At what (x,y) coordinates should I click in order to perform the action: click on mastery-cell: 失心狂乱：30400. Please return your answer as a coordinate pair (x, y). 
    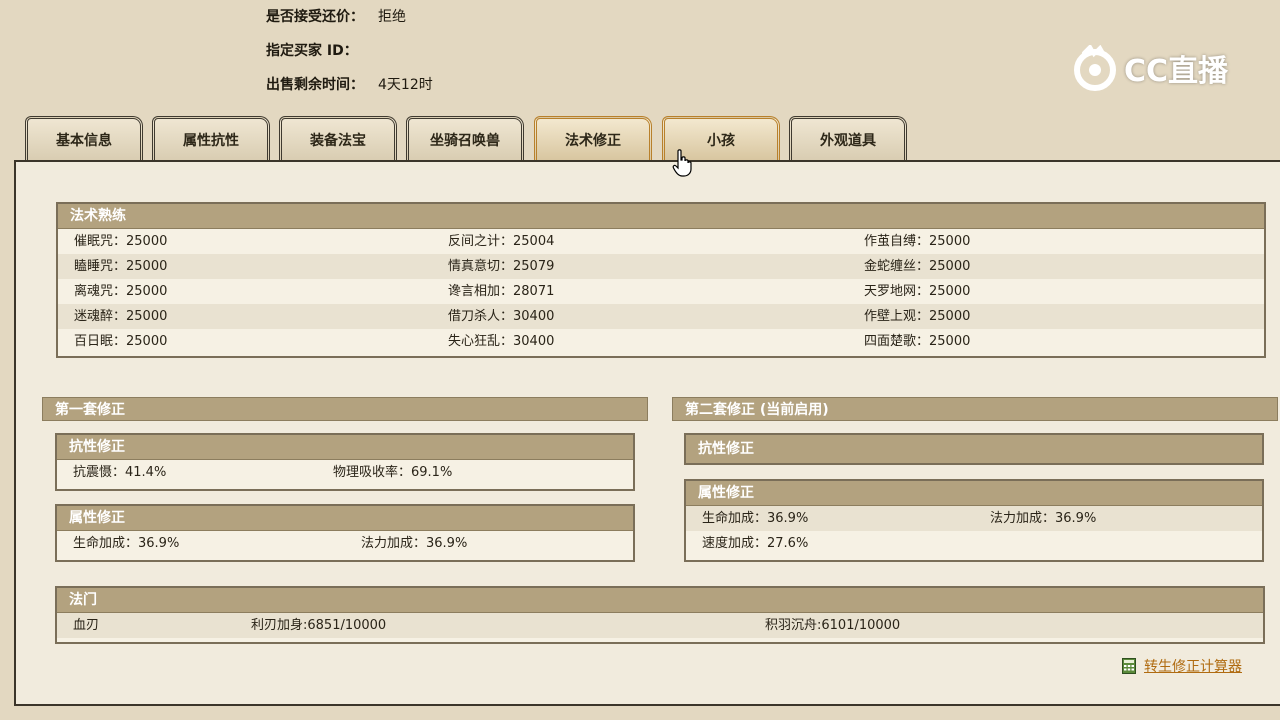
    Looking at the image, I should click on (501, 341).